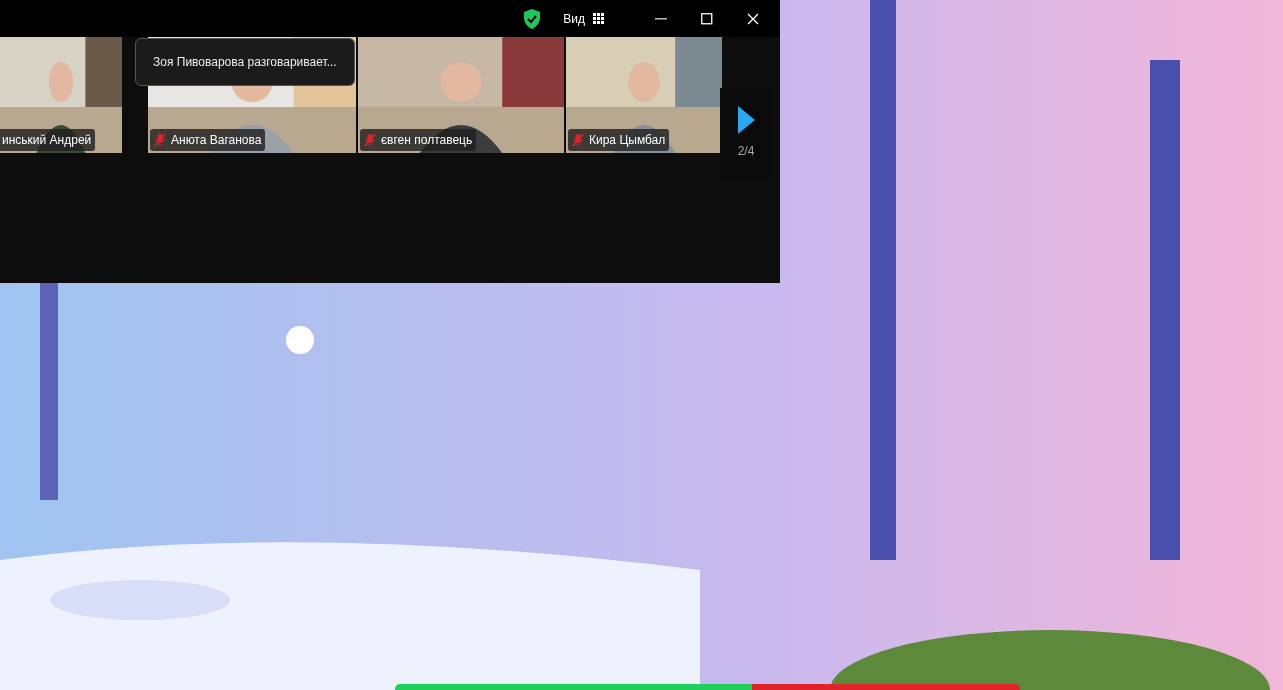 This screenshot has width=1283, height=690. What do you see at coordinates (583, 18) in the screenshot?
I see `view-button: Вид` at bounding box center [583, 18].